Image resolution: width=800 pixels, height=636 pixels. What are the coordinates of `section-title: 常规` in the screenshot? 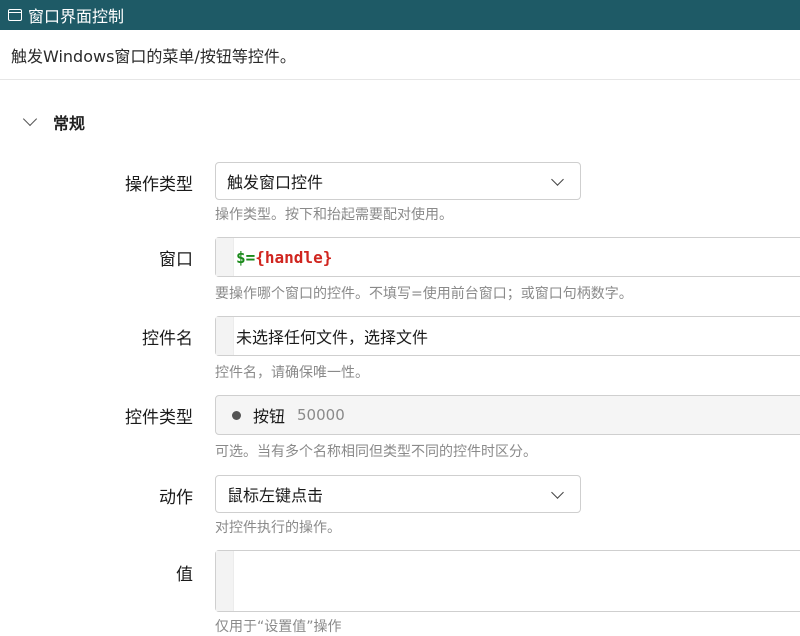 It's located at (69, 123).